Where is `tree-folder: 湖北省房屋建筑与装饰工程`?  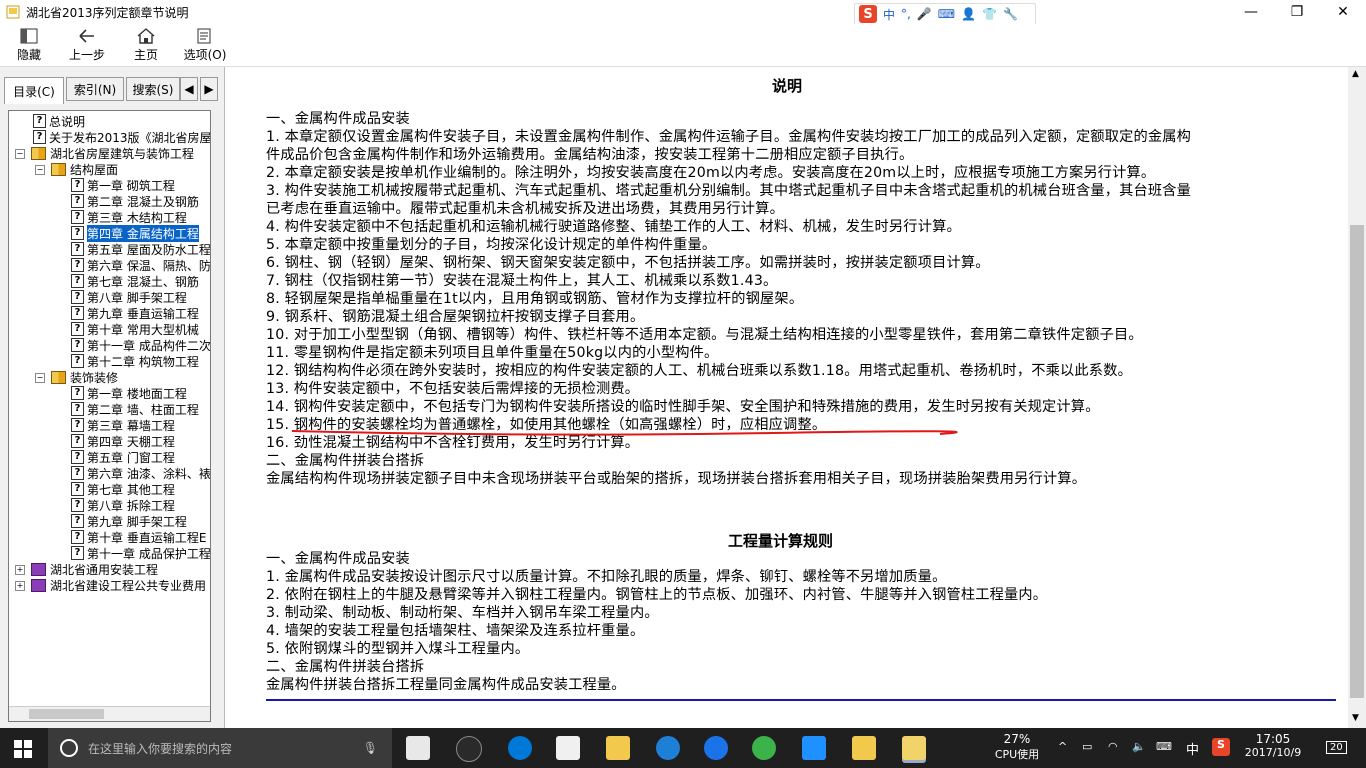 tree-folder: 湖北省房屋建筑与装饰工程 is located at coordinates (112, 153).